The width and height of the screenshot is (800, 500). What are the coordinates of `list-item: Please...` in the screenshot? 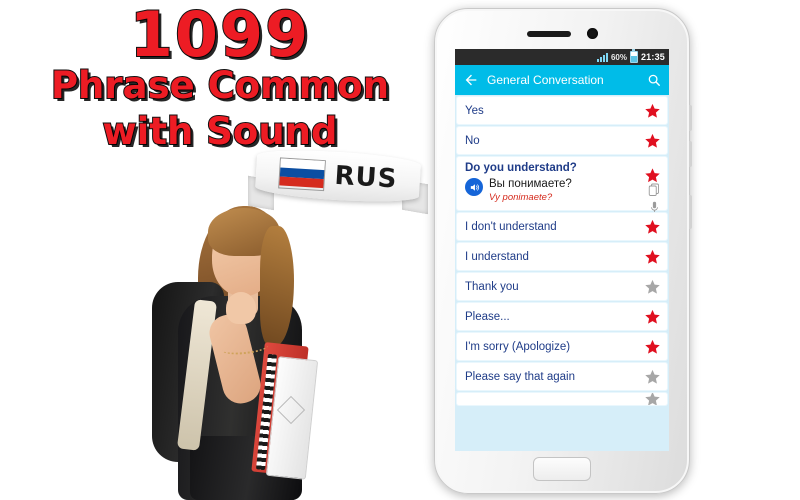 It's located at (562, 316).